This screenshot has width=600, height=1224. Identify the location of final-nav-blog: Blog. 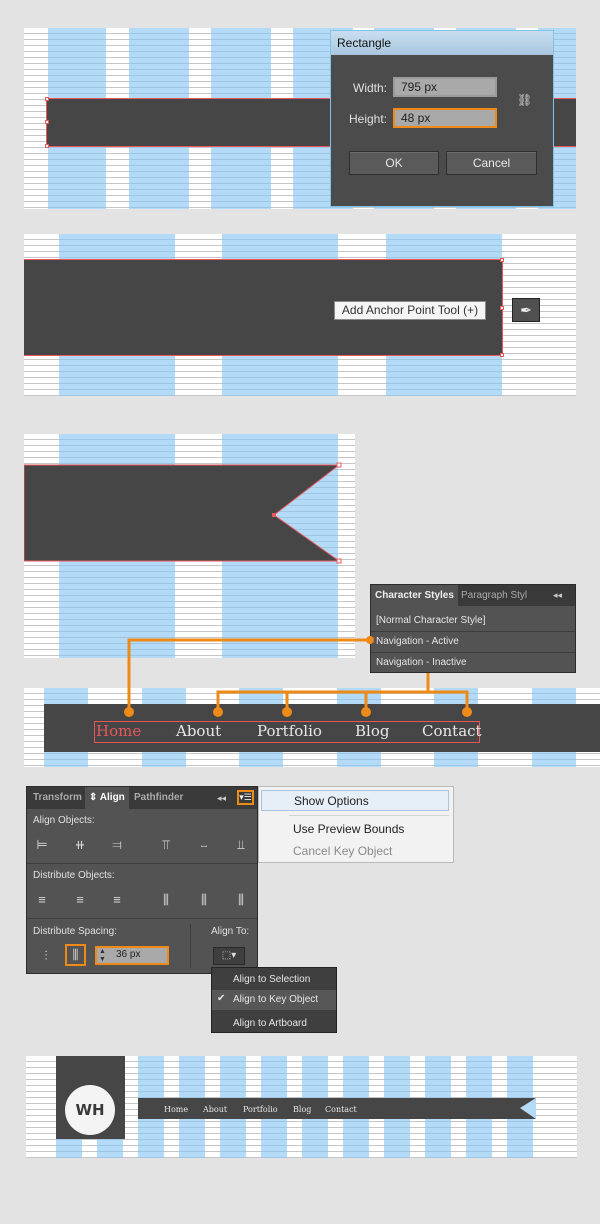
(302, 1109).